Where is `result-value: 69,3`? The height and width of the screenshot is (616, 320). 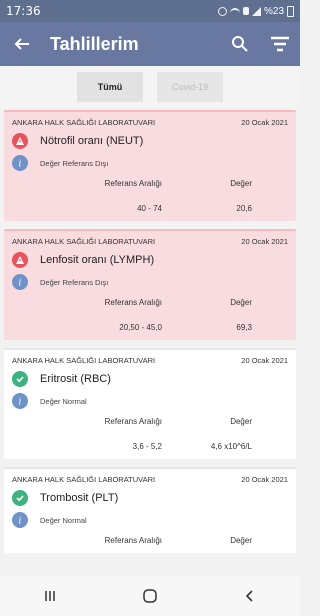 result-value: 69,3 is located at coordinates (244, 327).